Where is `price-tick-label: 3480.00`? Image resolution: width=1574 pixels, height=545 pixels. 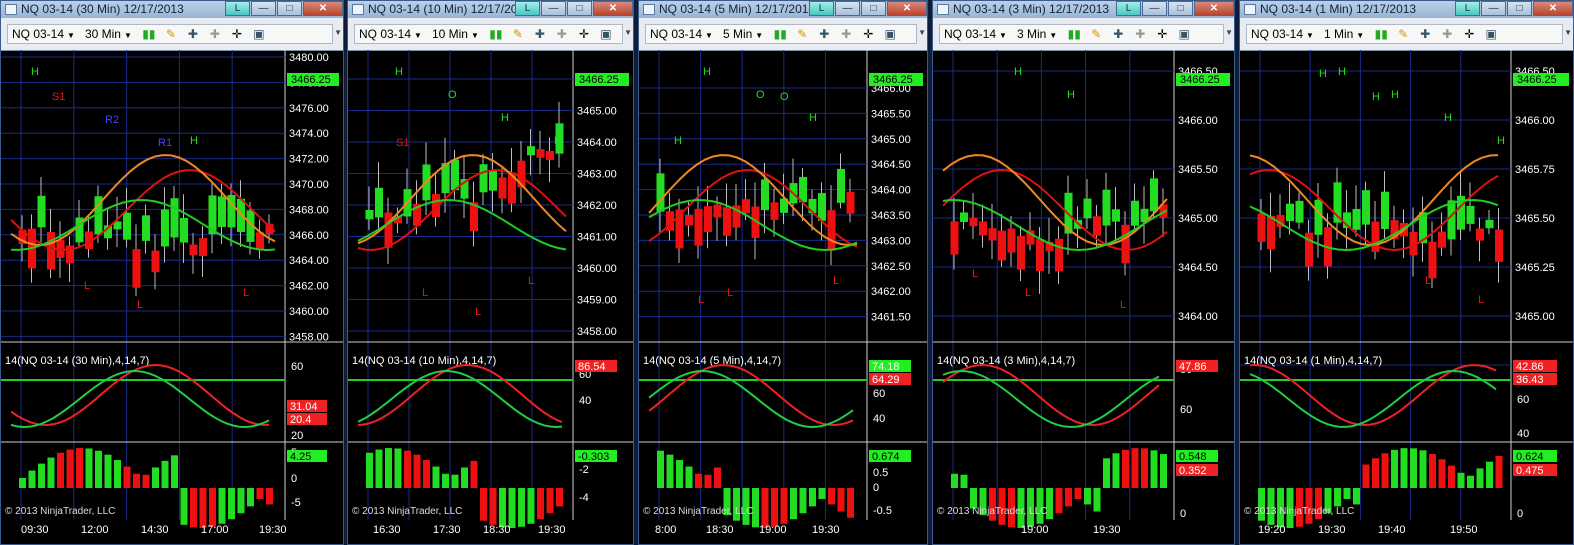 price-tick-label: 3480.00 is located at coordinates (309, 58).